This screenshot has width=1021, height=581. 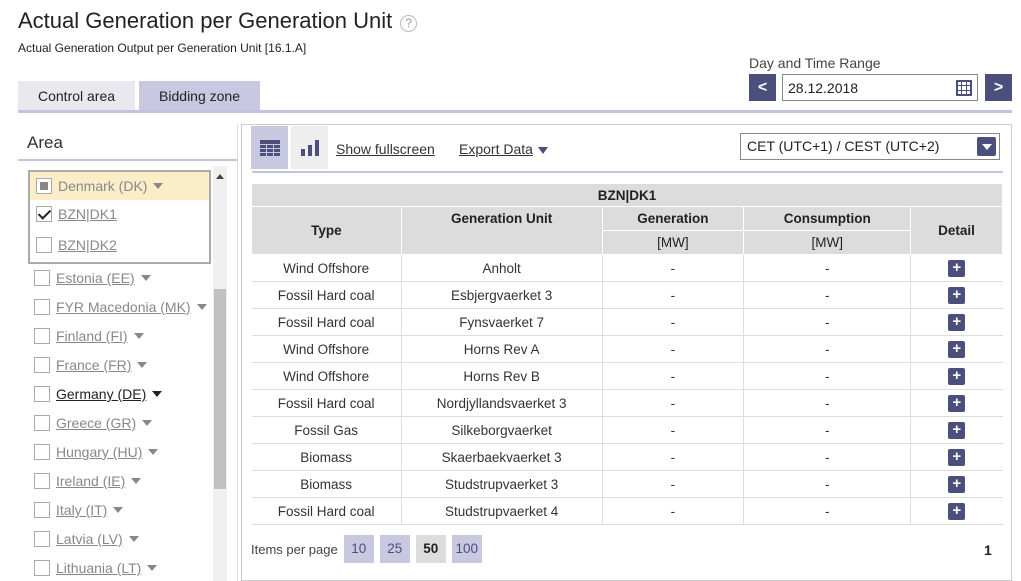 I want to click on area-item-label: Latvia (LV), so click(x=89, y=539).